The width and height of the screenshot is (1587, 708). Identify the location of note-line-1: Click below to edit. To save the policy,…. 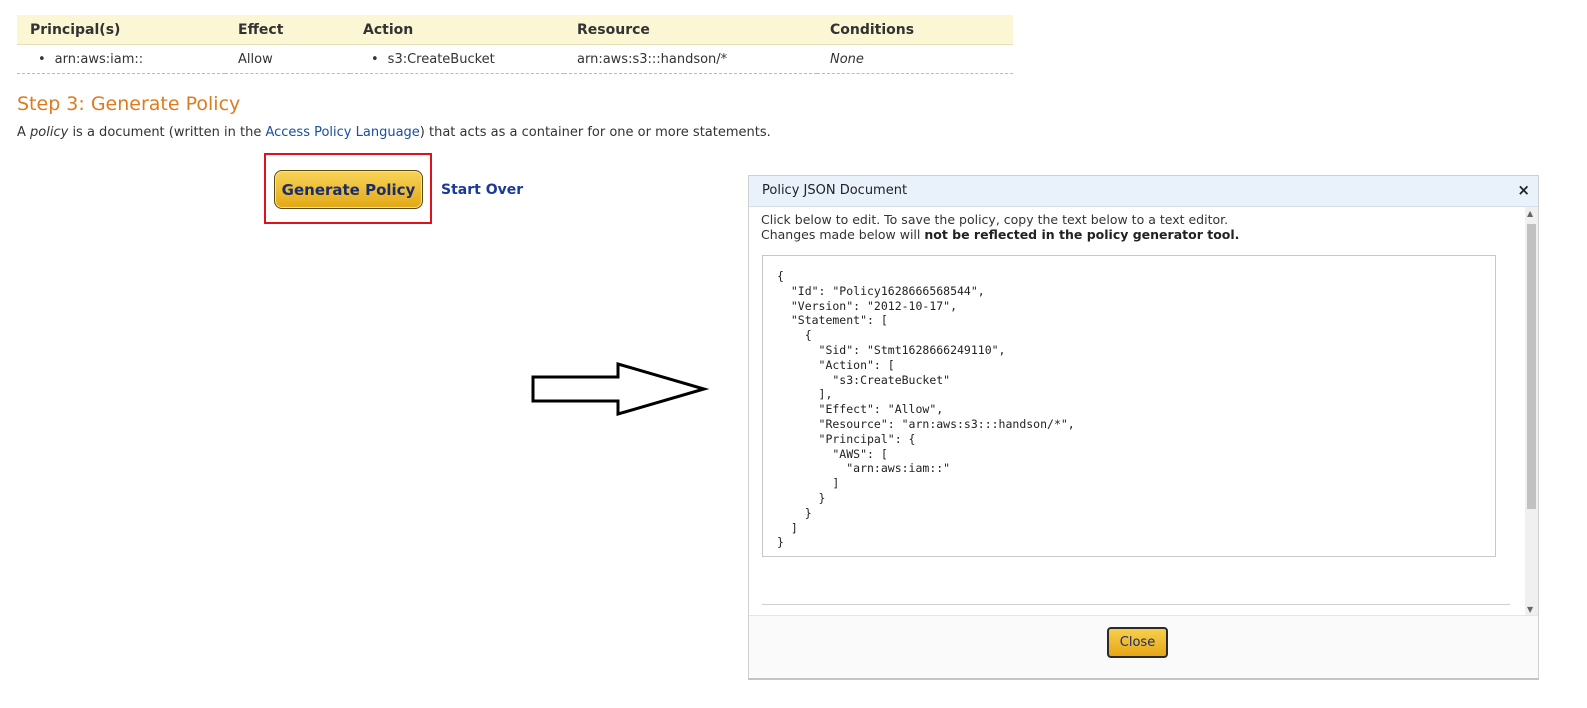
(995, 219).